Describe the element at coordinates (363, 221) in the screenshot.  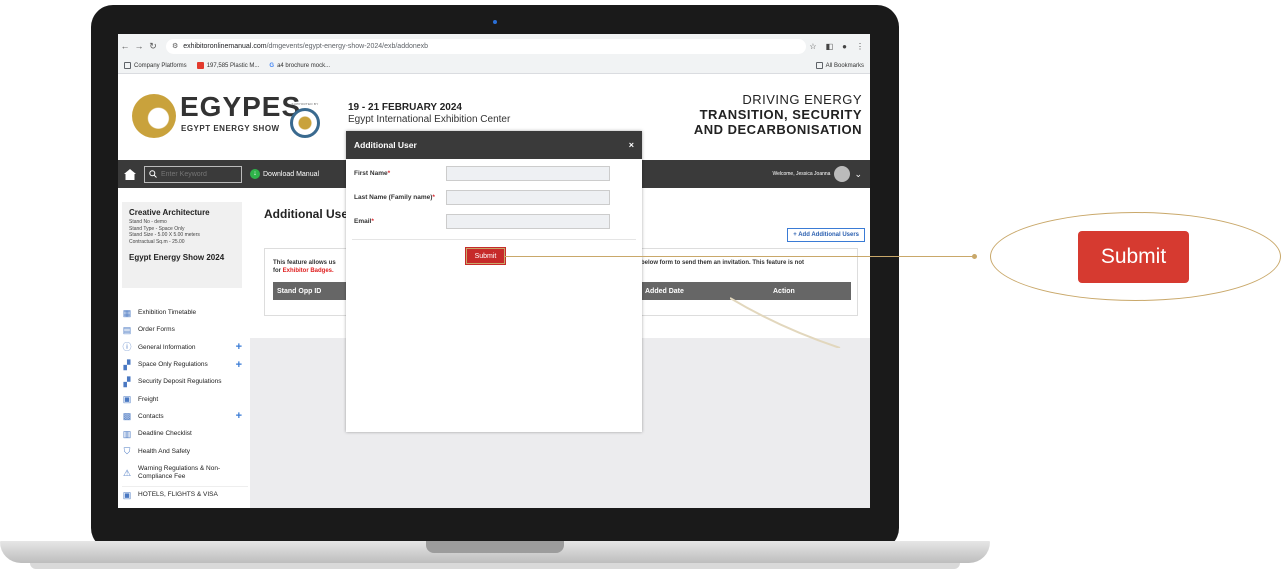
I see `email-label-text: Email` at that location.